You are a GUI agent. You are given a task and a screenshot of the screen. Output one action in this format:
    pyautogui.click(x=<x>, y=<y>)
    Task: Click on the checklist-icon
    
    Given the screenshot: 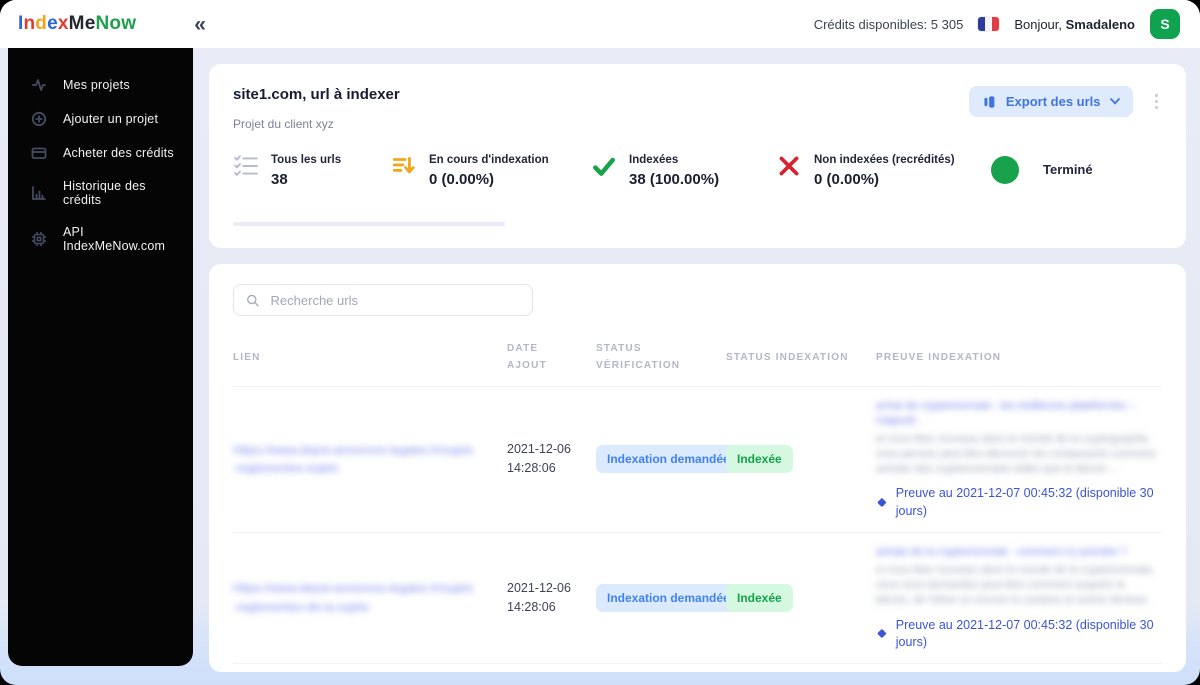 What is the action you would take?
    pyautogui.click(x=246, y=165)
    